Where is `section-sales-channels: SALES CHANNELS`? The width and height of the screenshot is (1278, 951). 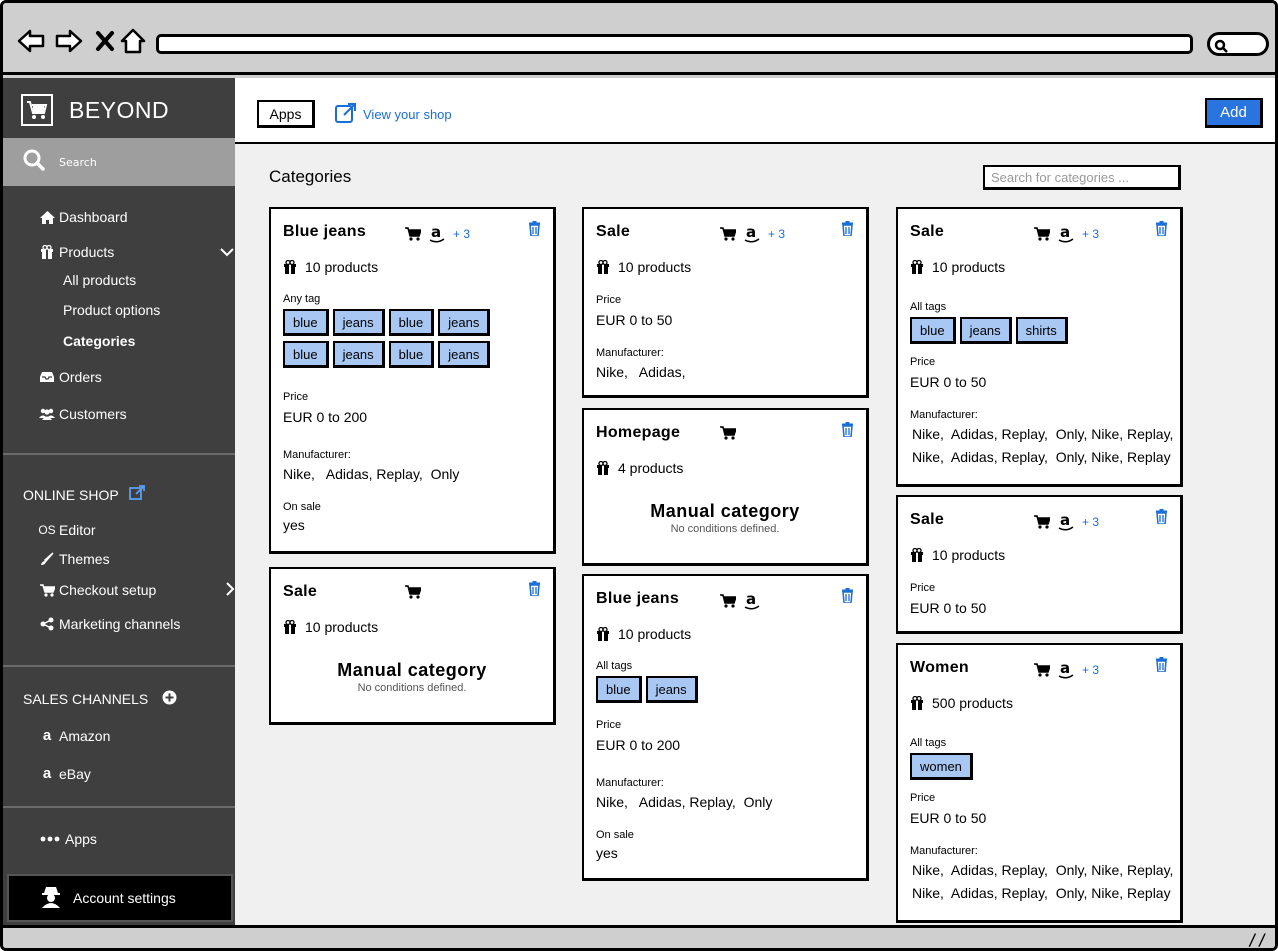 section-sales-channels: SALES CHANNELS is located at coordinates (100, 699).